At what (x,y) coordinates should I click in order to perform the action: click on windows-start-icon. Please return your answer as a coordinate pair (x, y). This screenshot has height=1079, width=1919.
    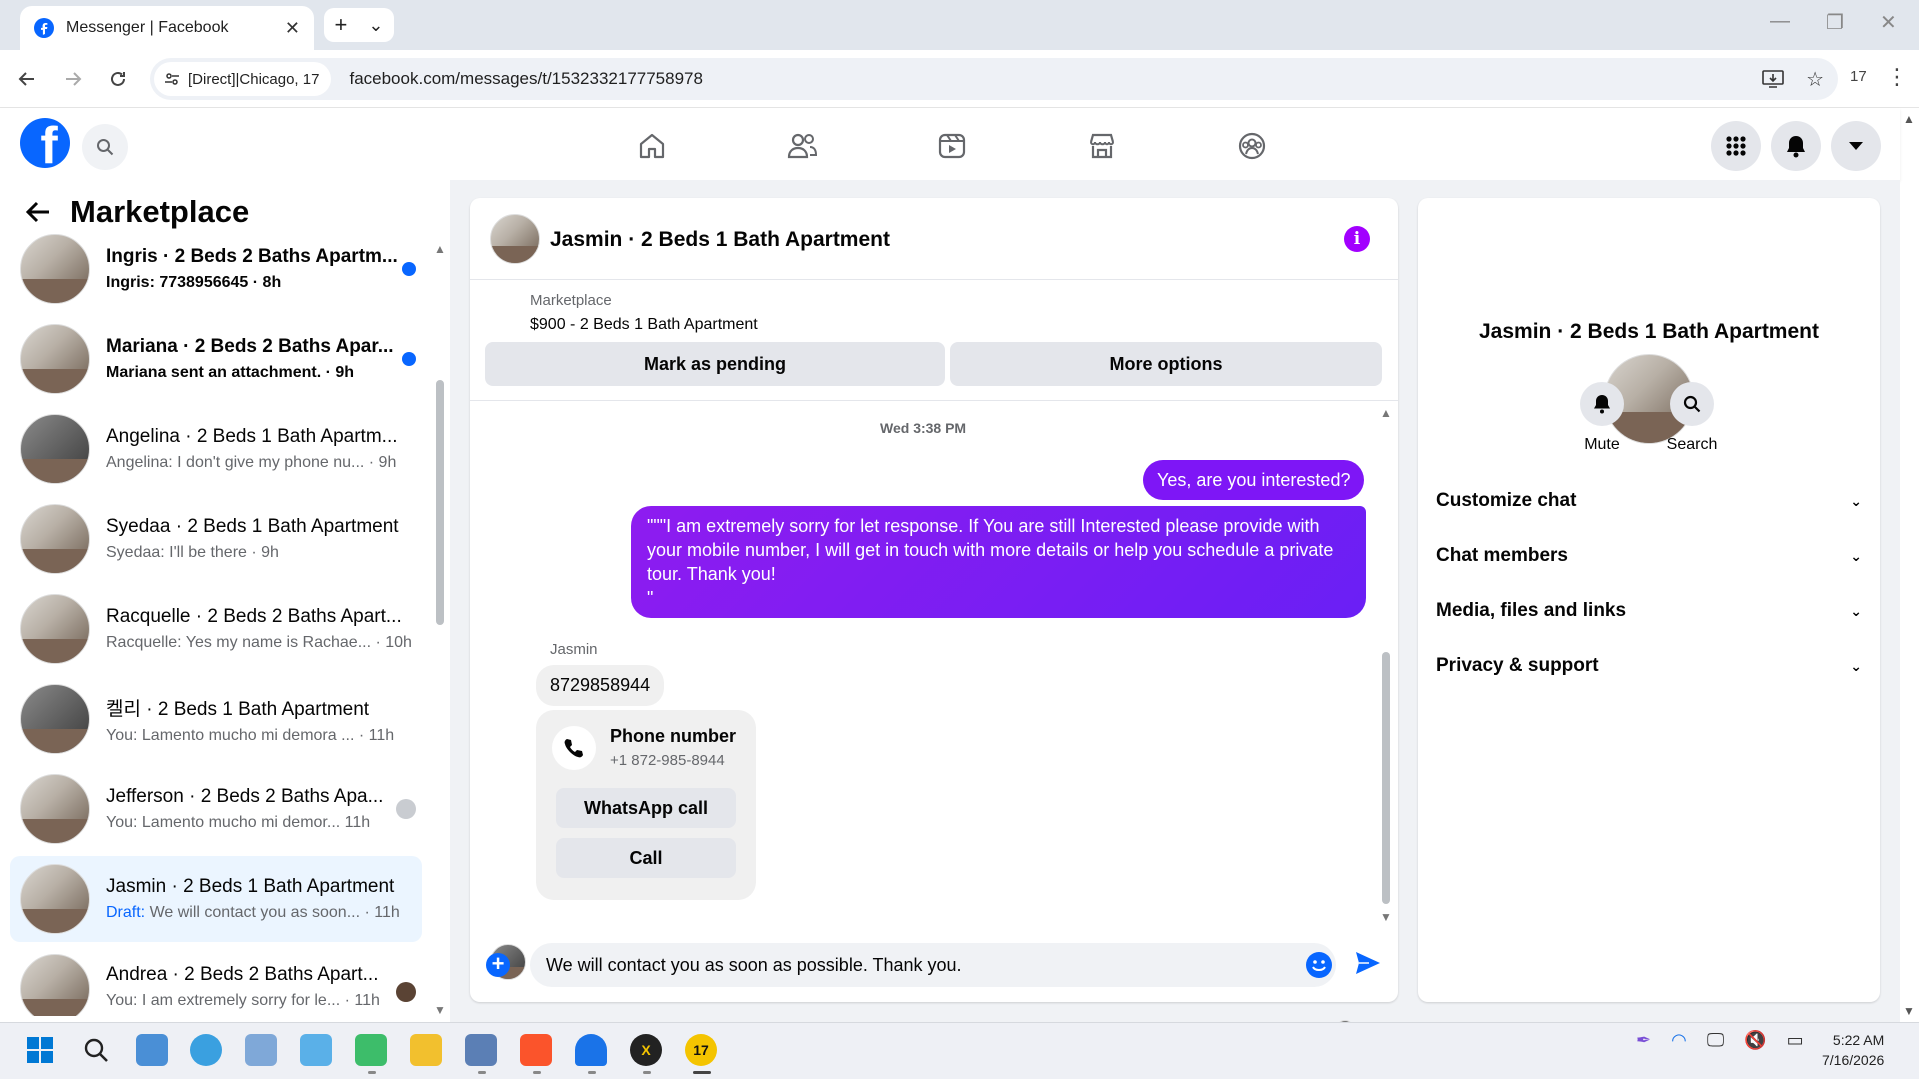
    Looking at the image, I should click on (40, 1050).